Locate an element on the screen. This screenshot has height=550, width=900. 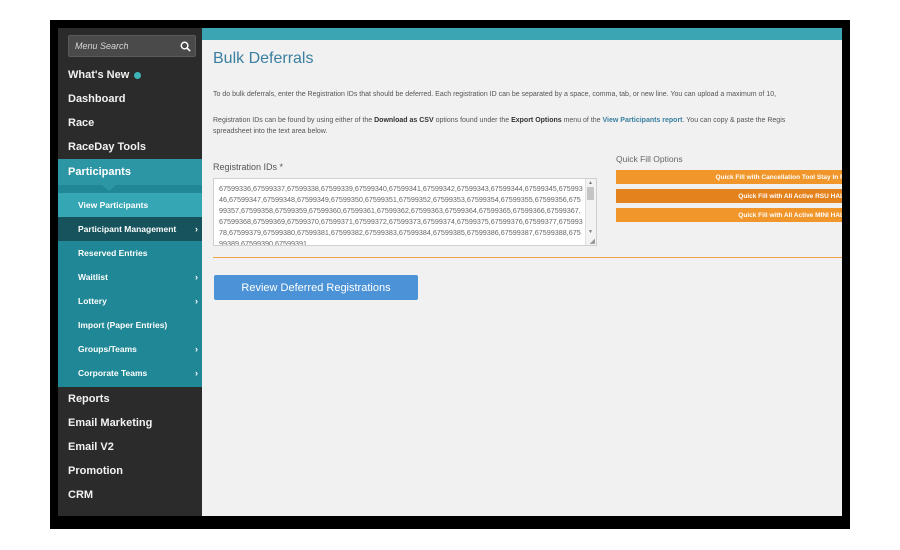
menu-search is located at coordinates (132, 46).